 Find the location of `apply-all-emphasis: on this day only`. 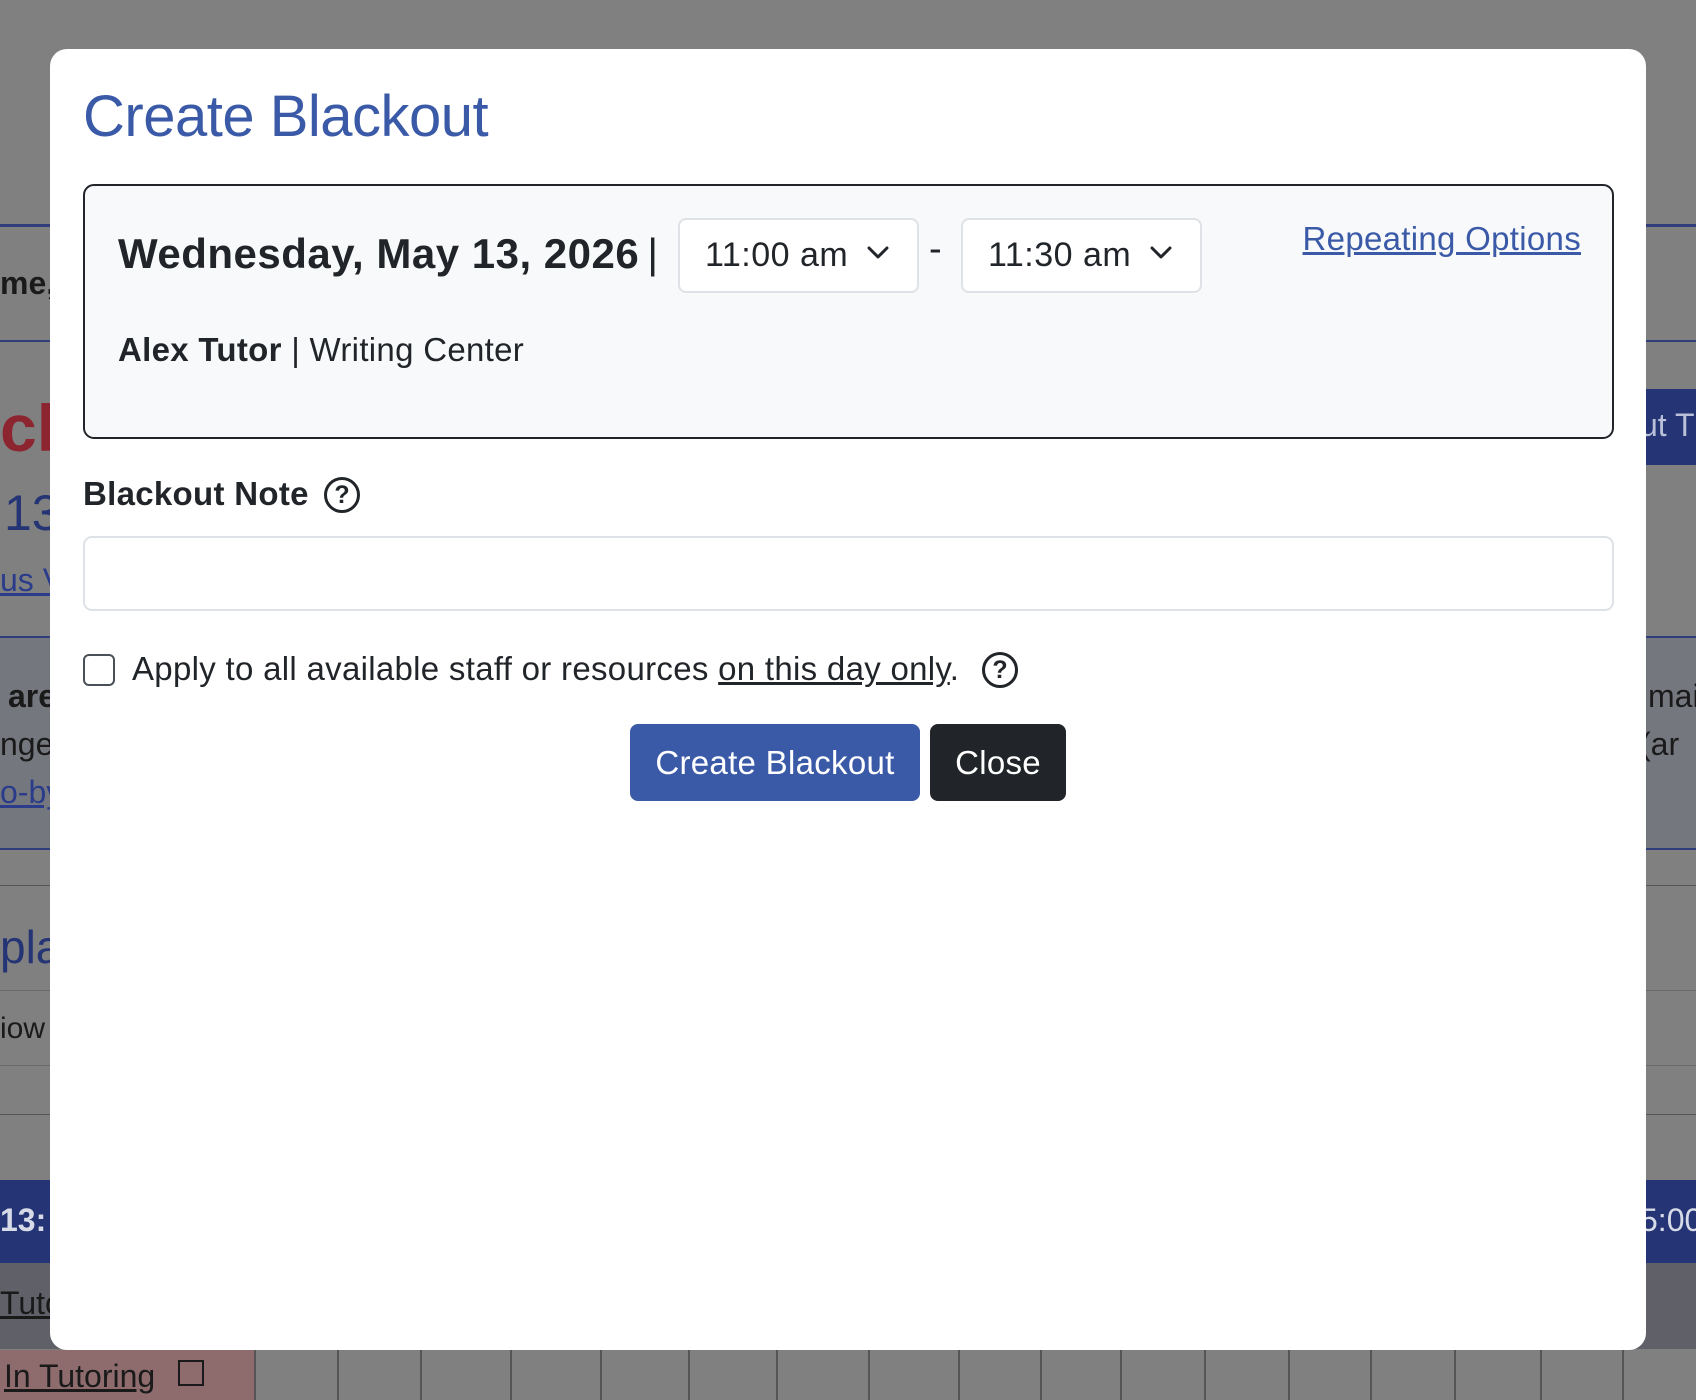

apply-all-emphasis: on this day only is located at coordinates (834, 668).